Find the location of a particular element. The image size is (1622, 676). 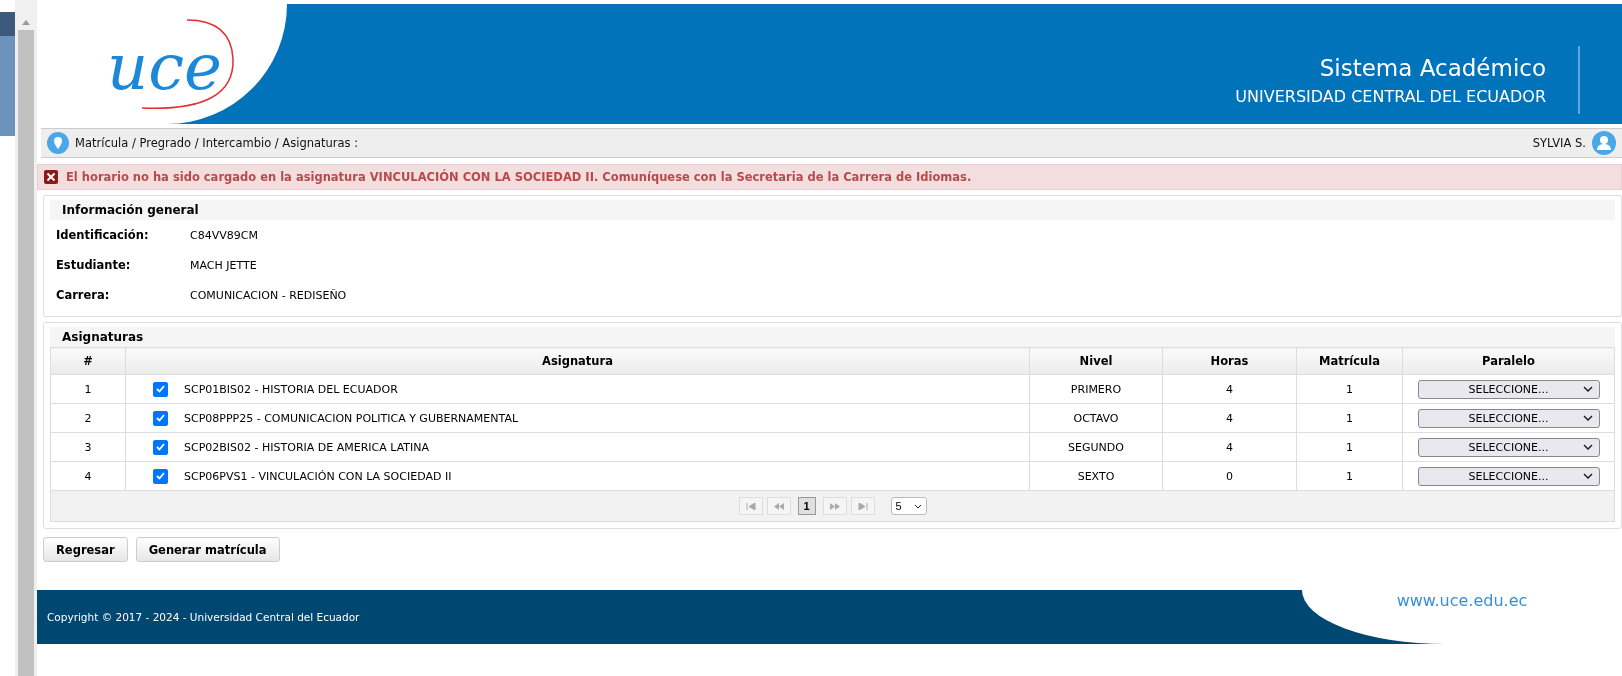

scroll-up-icon is located at coordinates (26, 22).